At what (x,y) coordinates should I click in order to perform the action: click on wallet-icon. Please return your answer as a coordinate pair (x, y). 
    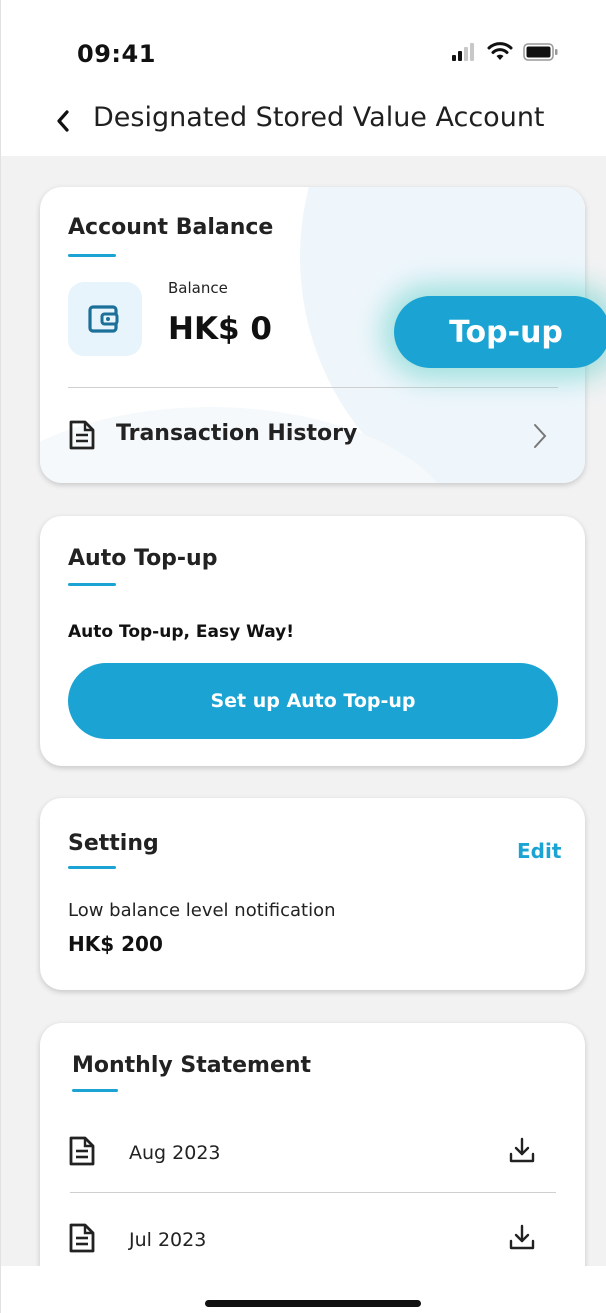
    Looking at the image, I should click on (103, 319).